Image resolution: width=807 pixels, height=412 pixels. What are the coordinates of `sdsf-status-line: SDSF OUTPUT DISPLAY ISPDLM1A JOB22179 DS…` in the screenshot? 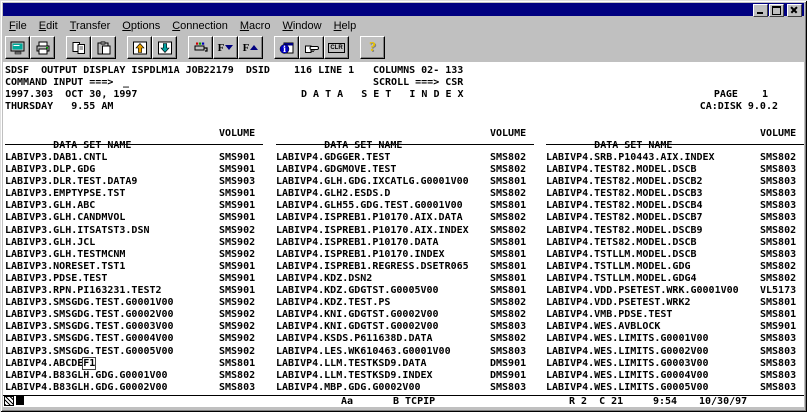 It's located at (180, 70).